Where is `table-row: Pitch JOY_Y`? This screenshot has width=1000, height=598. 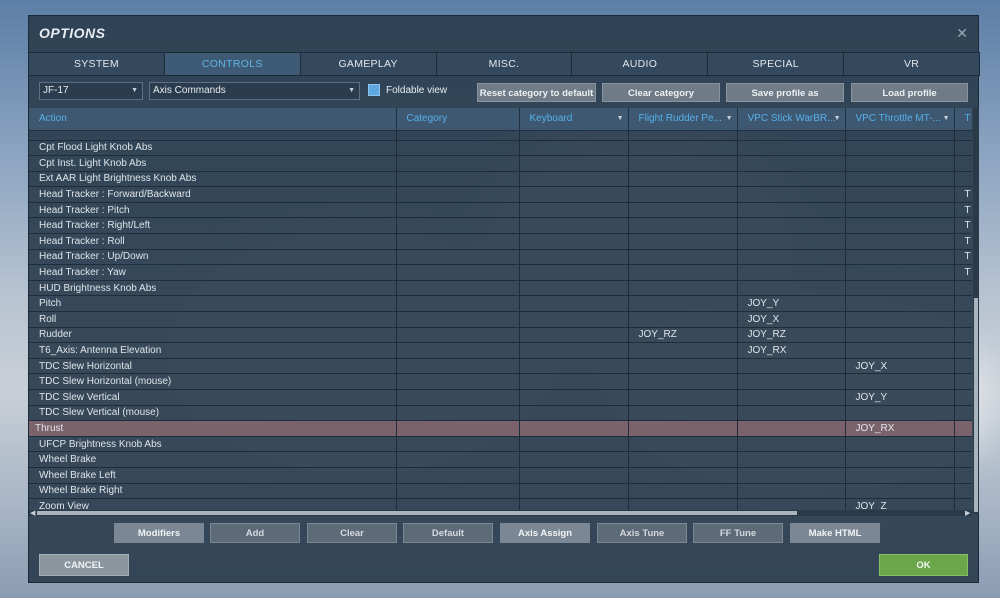
table-row: Pitch JOY_Y is located at coordinates (500, 304).